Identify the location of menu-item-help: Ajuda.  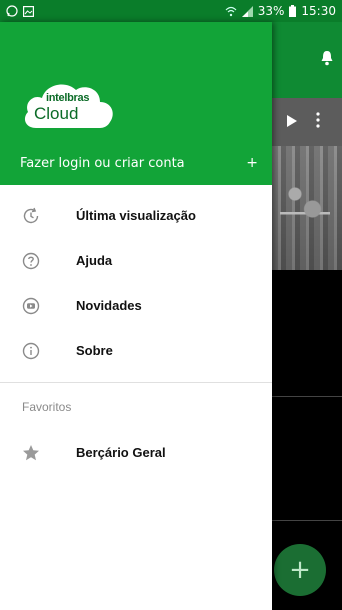
(136, 260).